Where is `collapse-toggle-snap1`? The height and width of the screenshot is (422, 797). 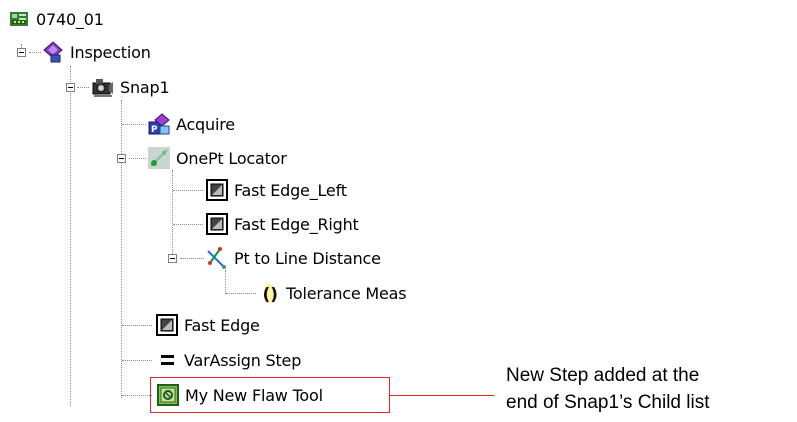
collapse-toggle-snap1 is located at coordinates (70, 87).